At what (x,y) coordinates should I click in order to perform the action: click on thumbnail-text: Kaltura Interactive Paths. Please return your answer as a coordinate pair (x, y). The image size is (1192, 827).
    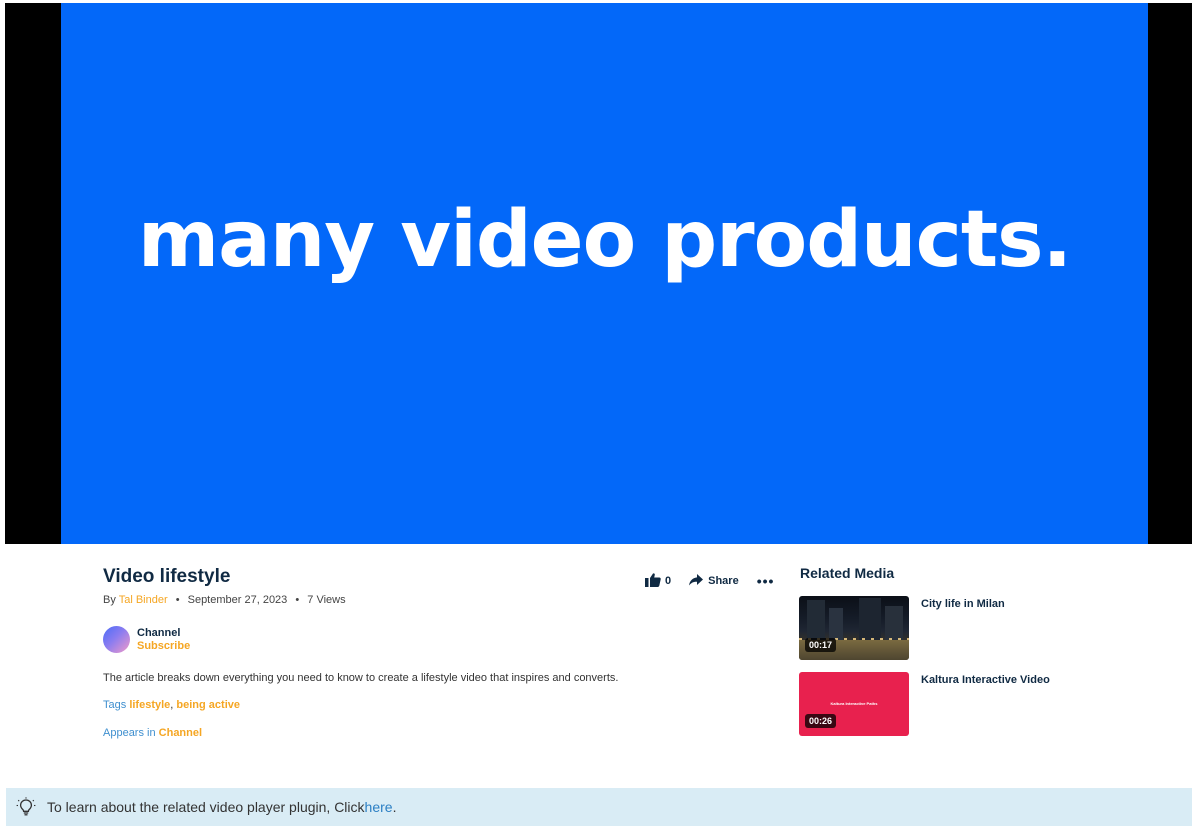
    Looking at the image, I should click on (854, 703).